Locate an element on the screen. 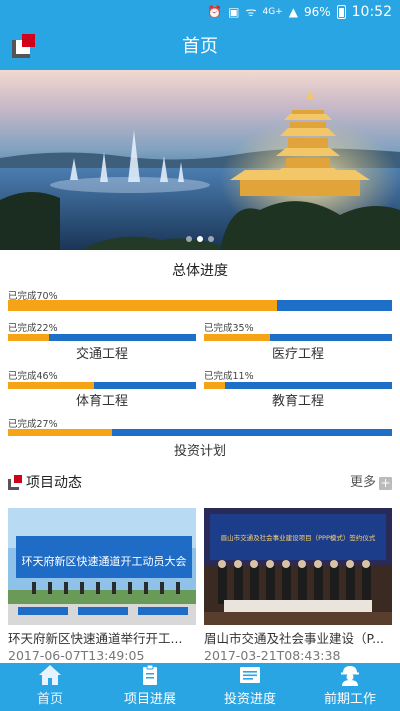 This screenshot has height=711, width=400. progress-bar-medical is located at coordinates (298, 337).